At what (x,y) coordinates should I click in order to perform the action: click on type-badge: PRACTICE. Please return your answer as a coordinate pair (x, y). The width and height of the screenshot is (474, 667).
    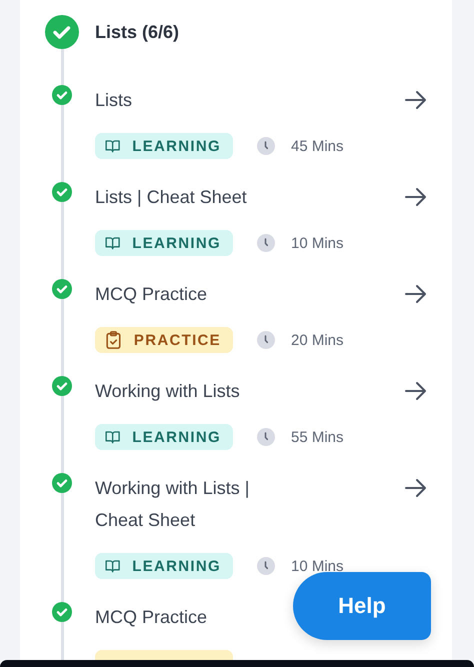
    Looking at the image, I should click on (164, 340).